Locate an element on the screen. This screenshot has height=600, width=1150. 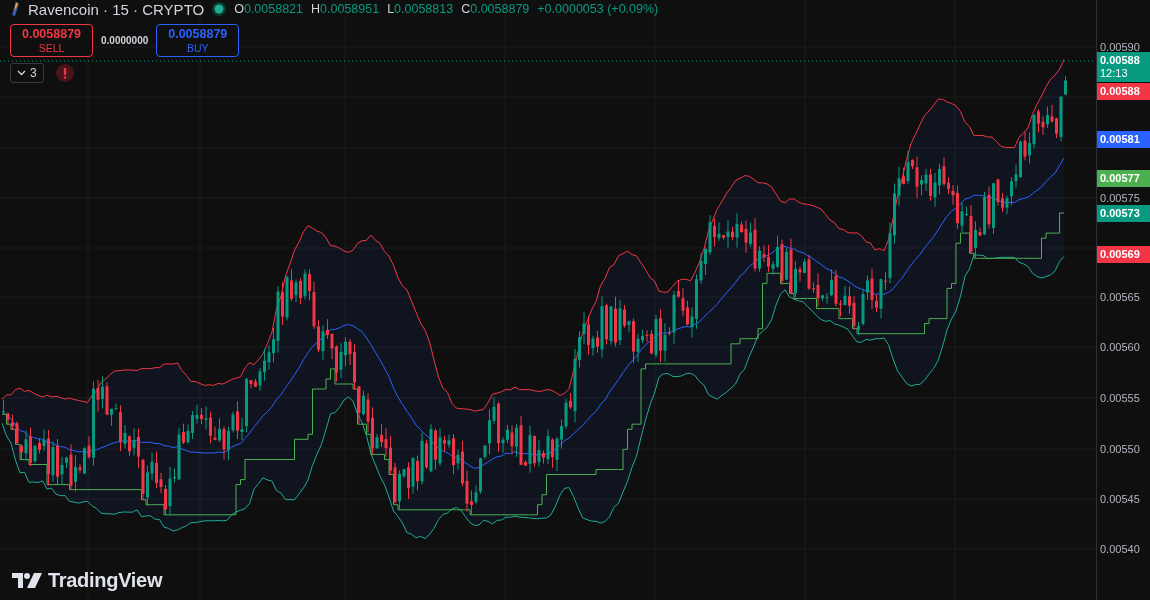
symbol-title: Ravencoin · 15 · CRYPTO is located at coordinates (116, 9).